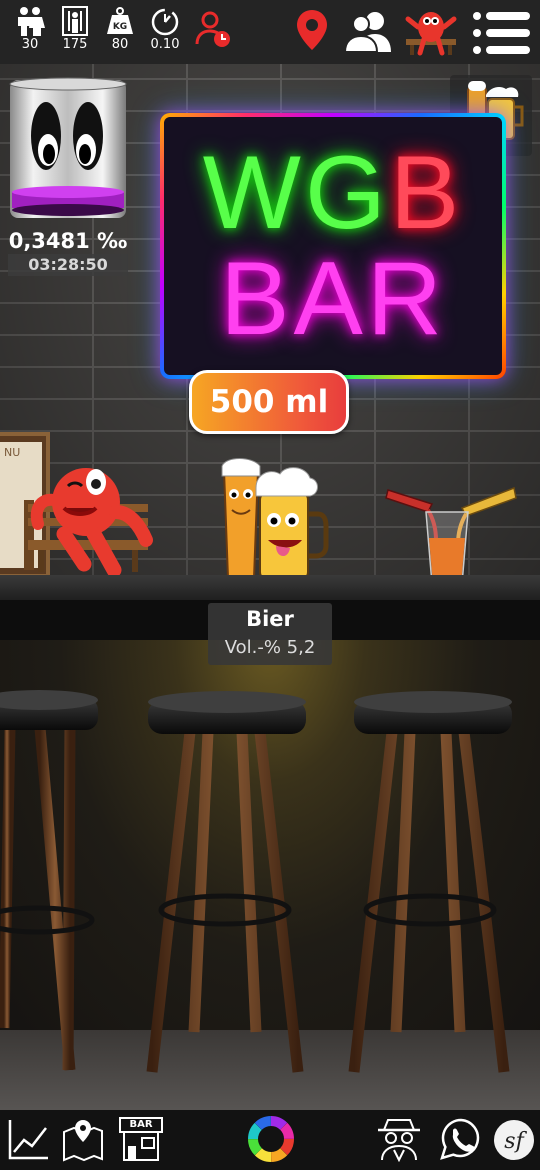 The width and height of the screenshot is (540, 1170). I want to click on stool-center, so click(226, 882).